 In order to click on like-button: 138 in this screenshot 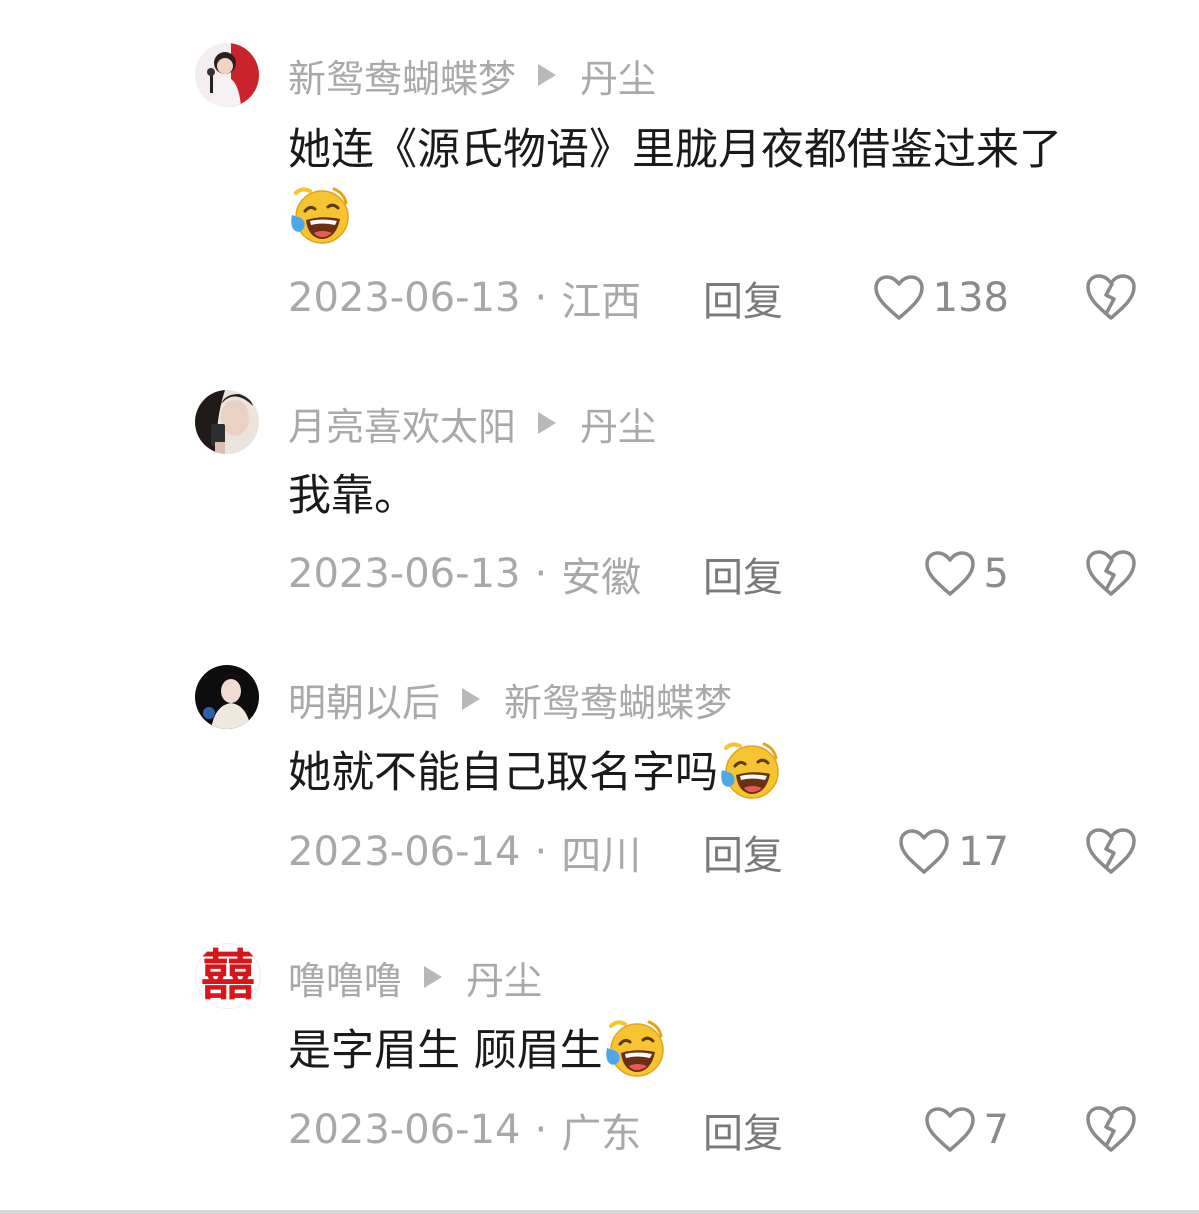, I will do `click(941, 298)`.